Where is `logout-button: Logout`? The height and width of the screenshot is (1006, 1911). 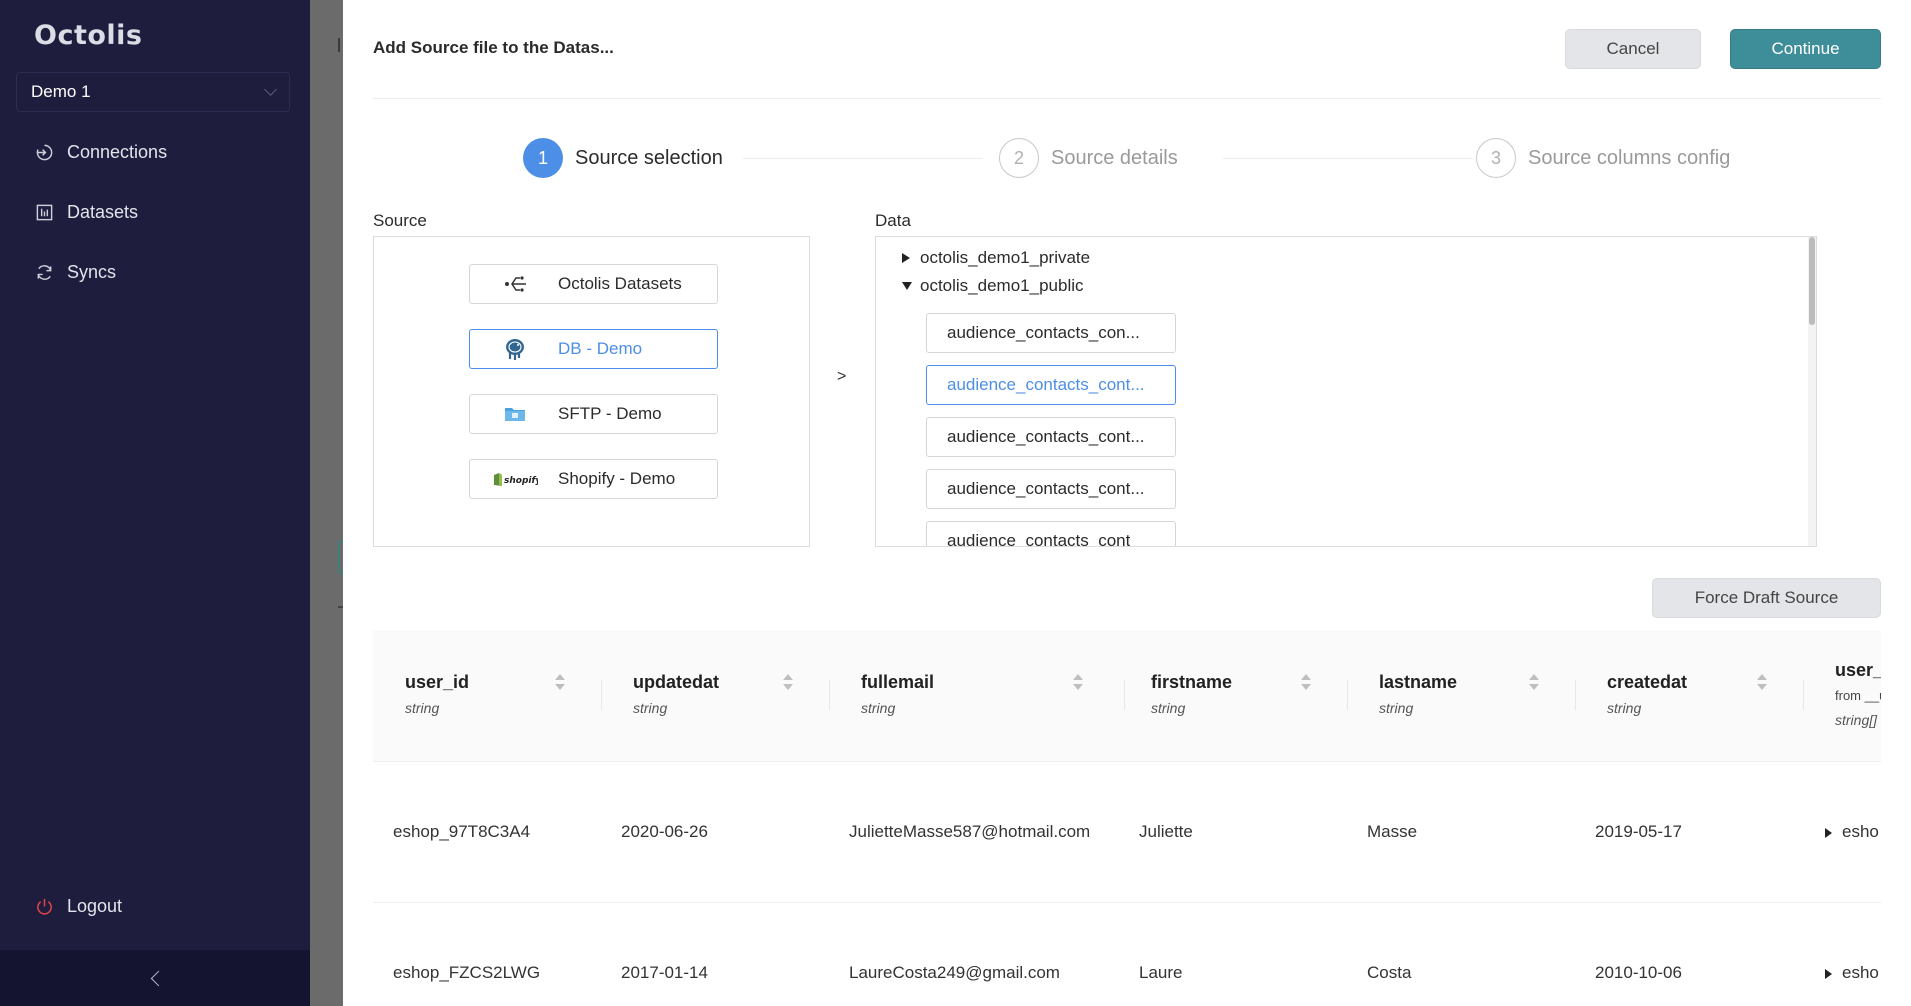 logout-button: Logout is located at coordinates (78, 906).